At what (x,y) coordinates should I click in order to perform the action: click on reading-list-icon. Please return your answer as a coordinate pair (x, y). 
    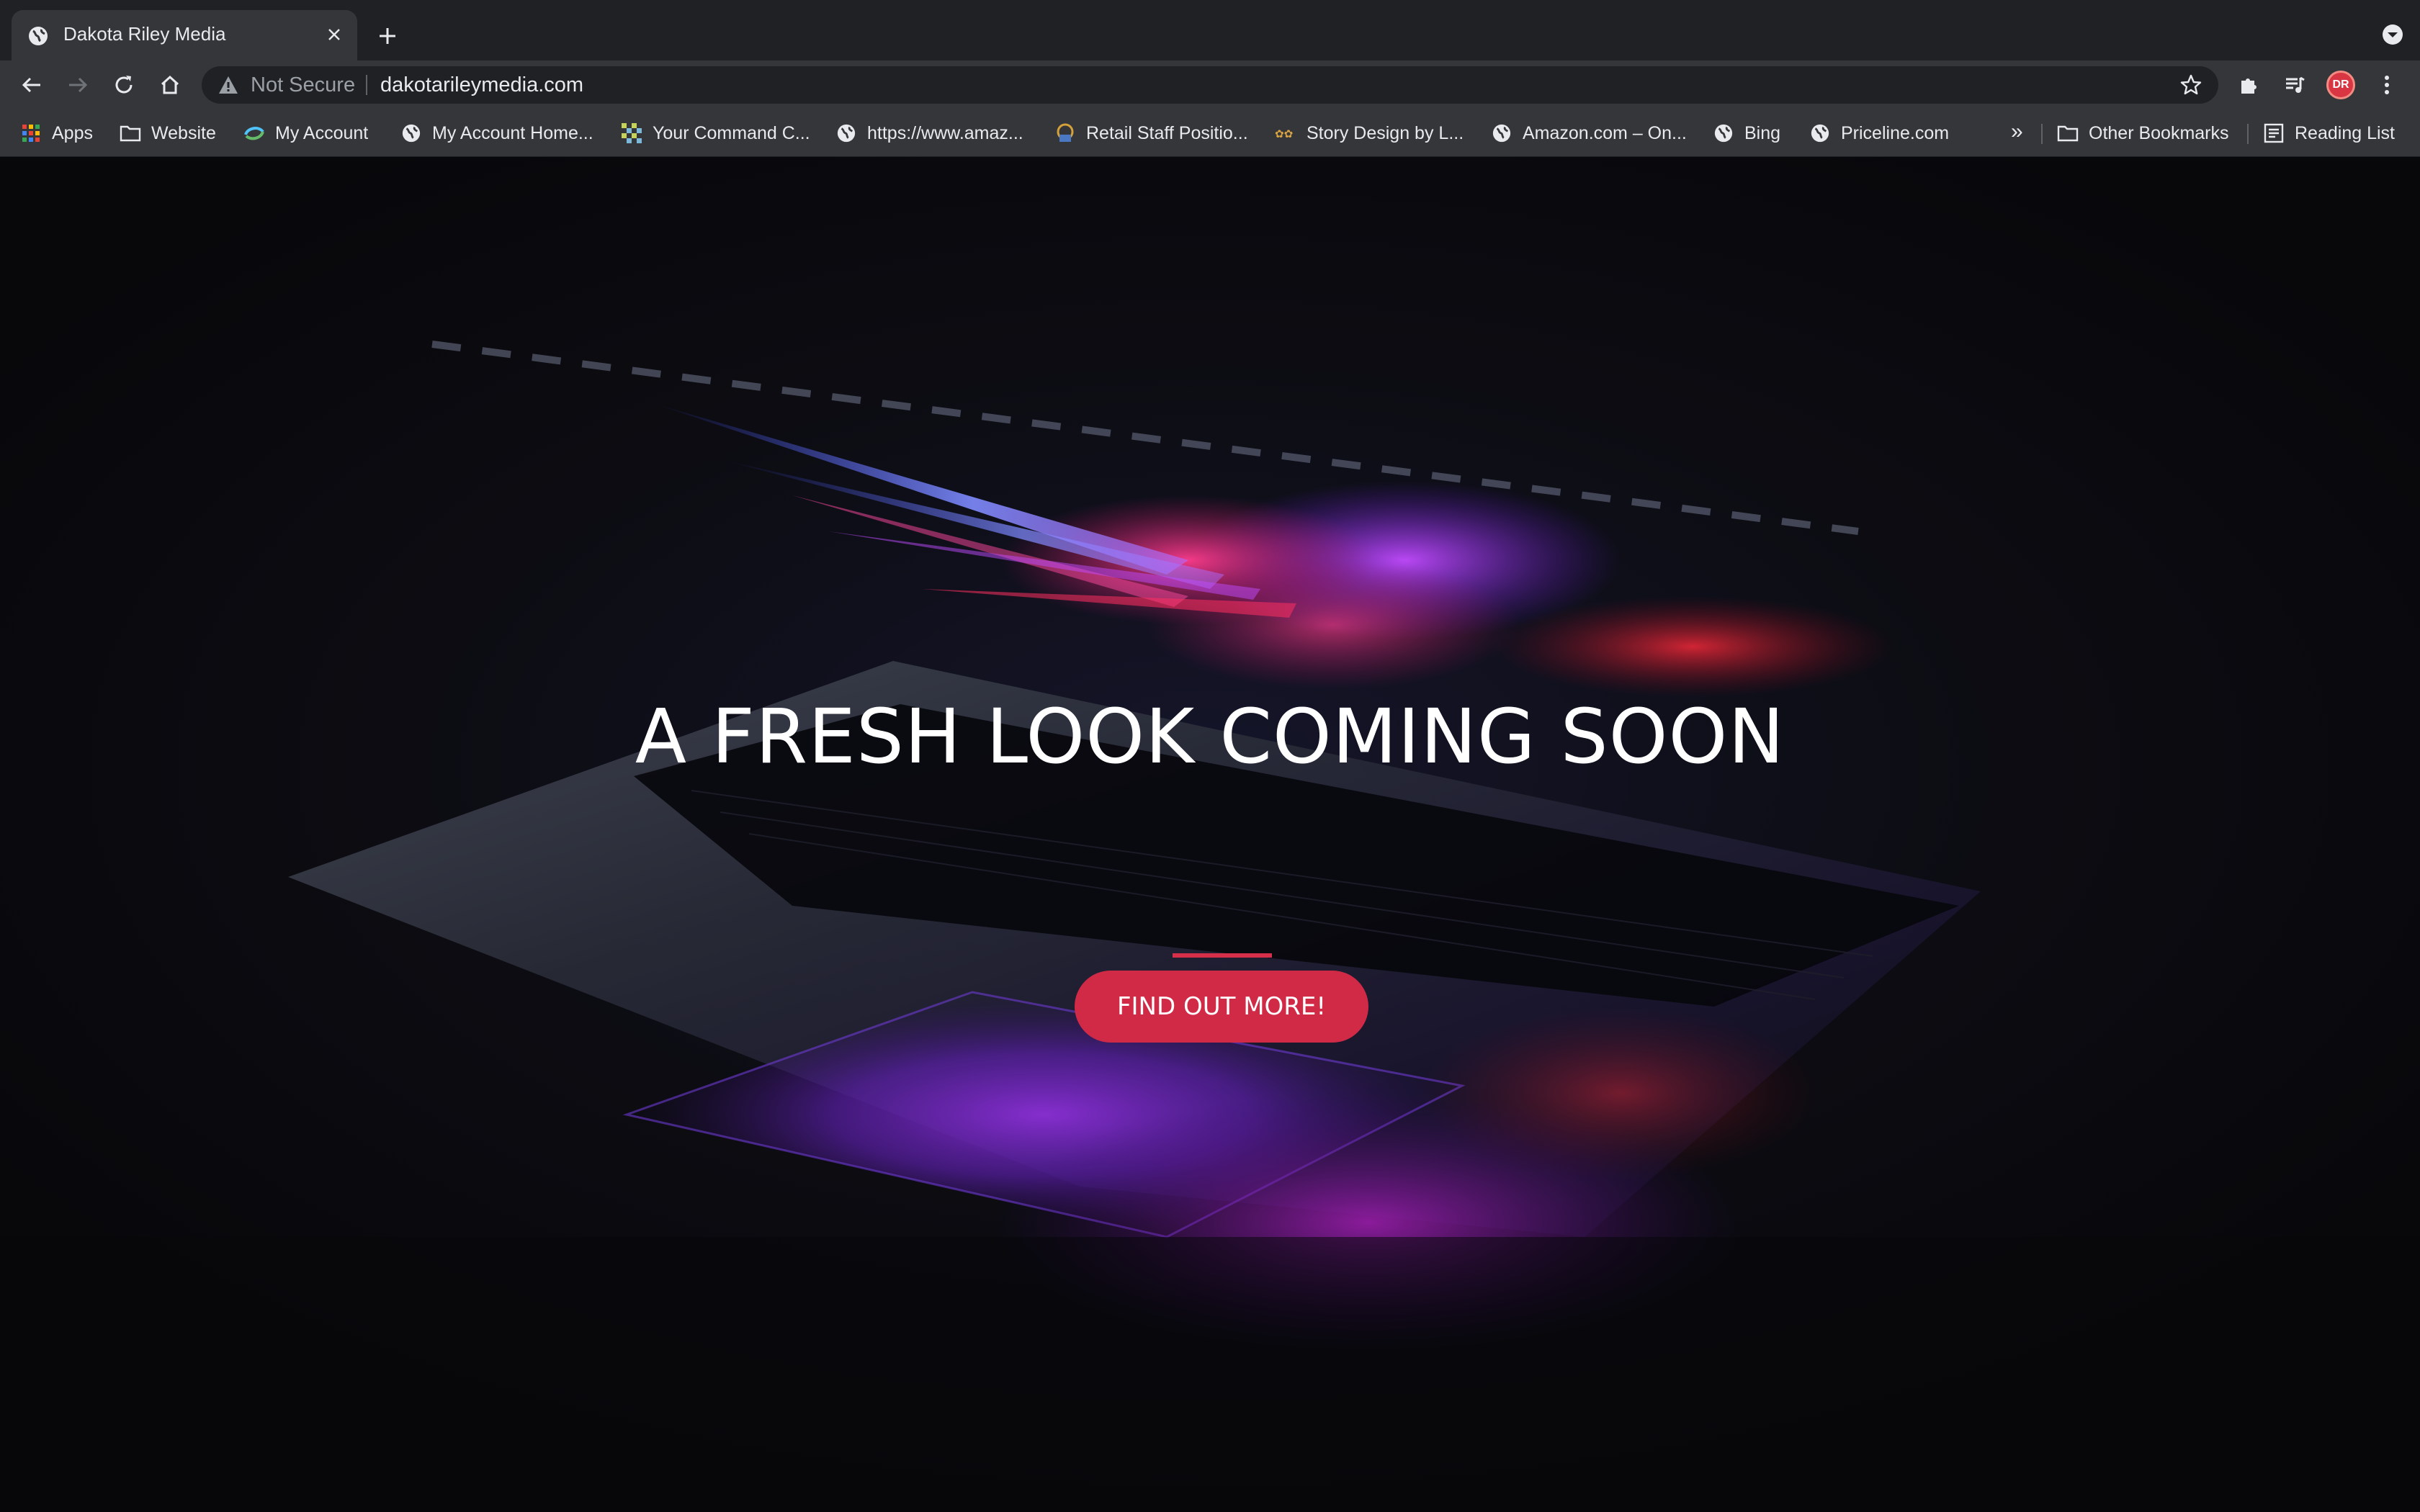
    Looking at the image, I should click on (2274, 133).